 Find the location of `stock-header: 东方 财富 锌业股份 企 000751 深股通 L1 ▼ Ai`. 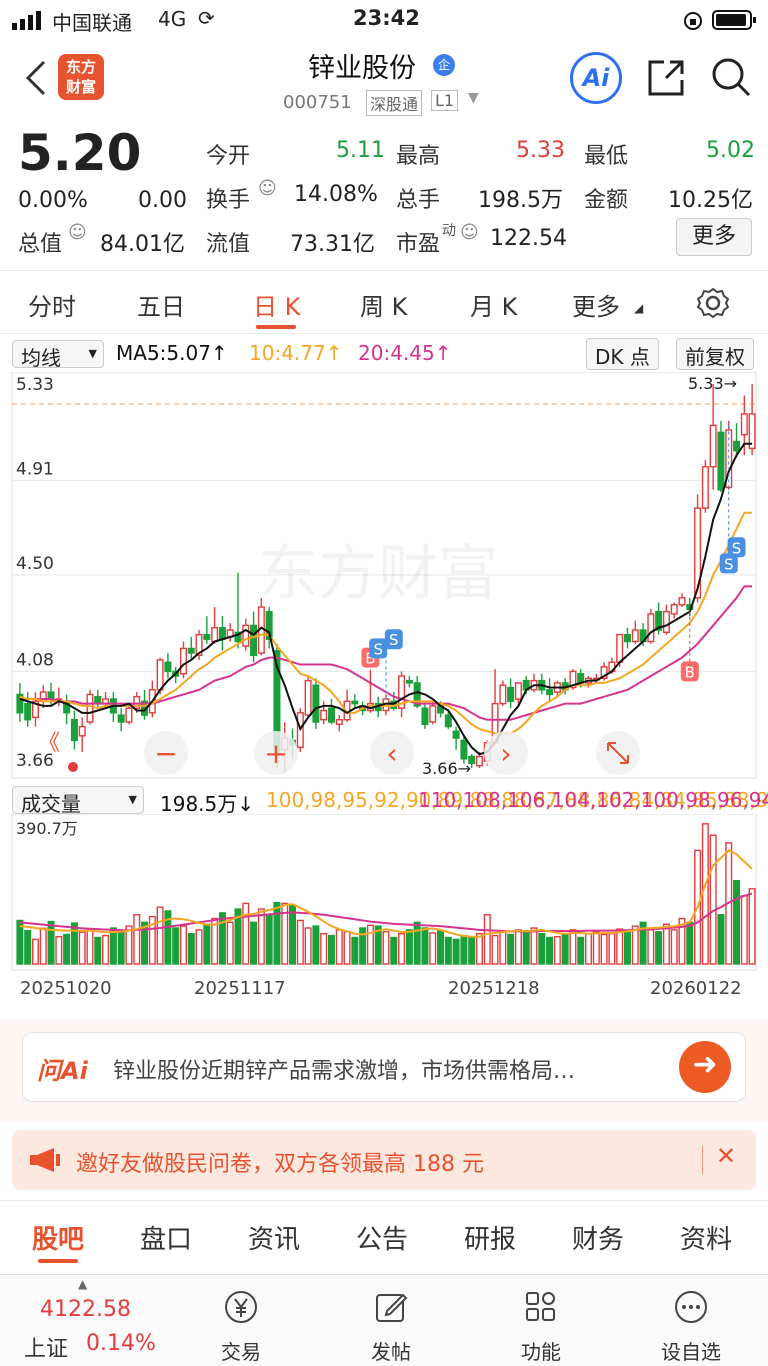

stock-header: 东方 财富 锌业股份 企 000751 深股通 L1 ▼ Ai is located at coordinates (384, 79).